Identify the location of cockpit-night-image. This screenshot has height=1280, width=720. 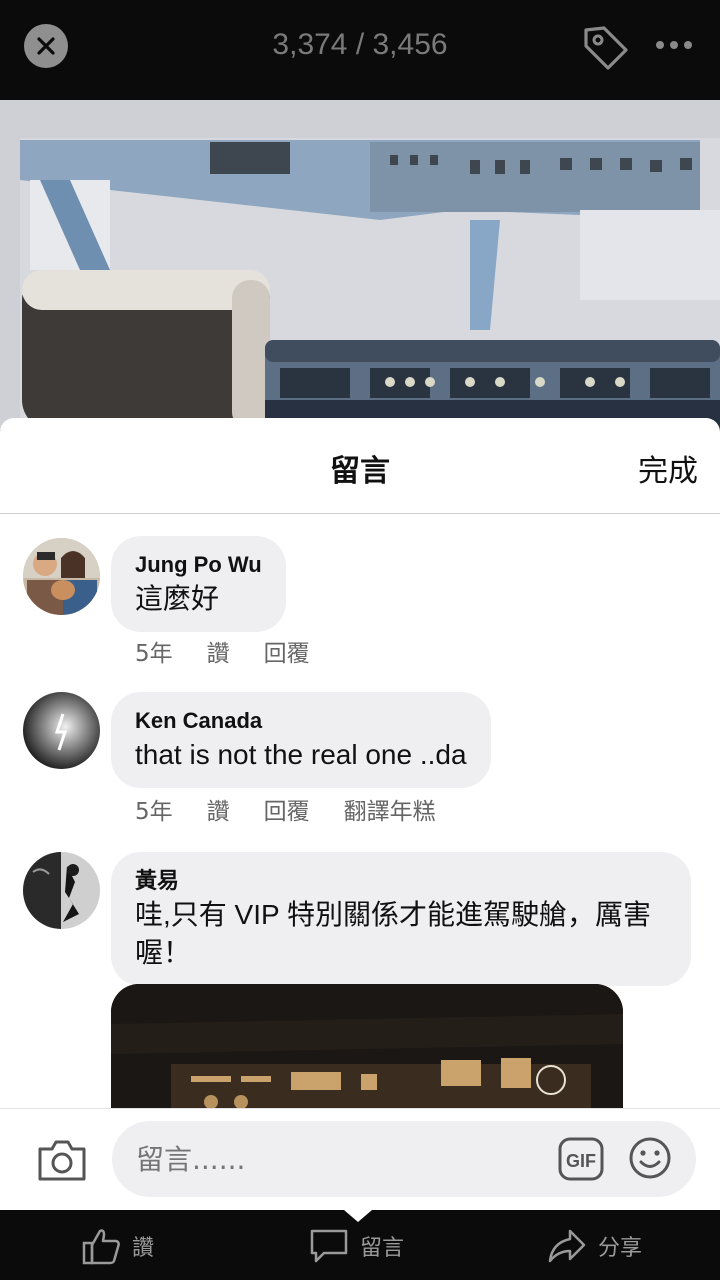
(367, 1054).